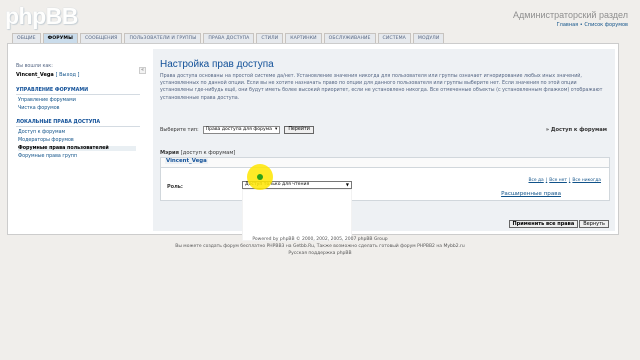 This screenshot has height=360, width=640. Describe the element at coordinates (297, 215) in the screenshot. I see `role-dropdown-list` at that location.